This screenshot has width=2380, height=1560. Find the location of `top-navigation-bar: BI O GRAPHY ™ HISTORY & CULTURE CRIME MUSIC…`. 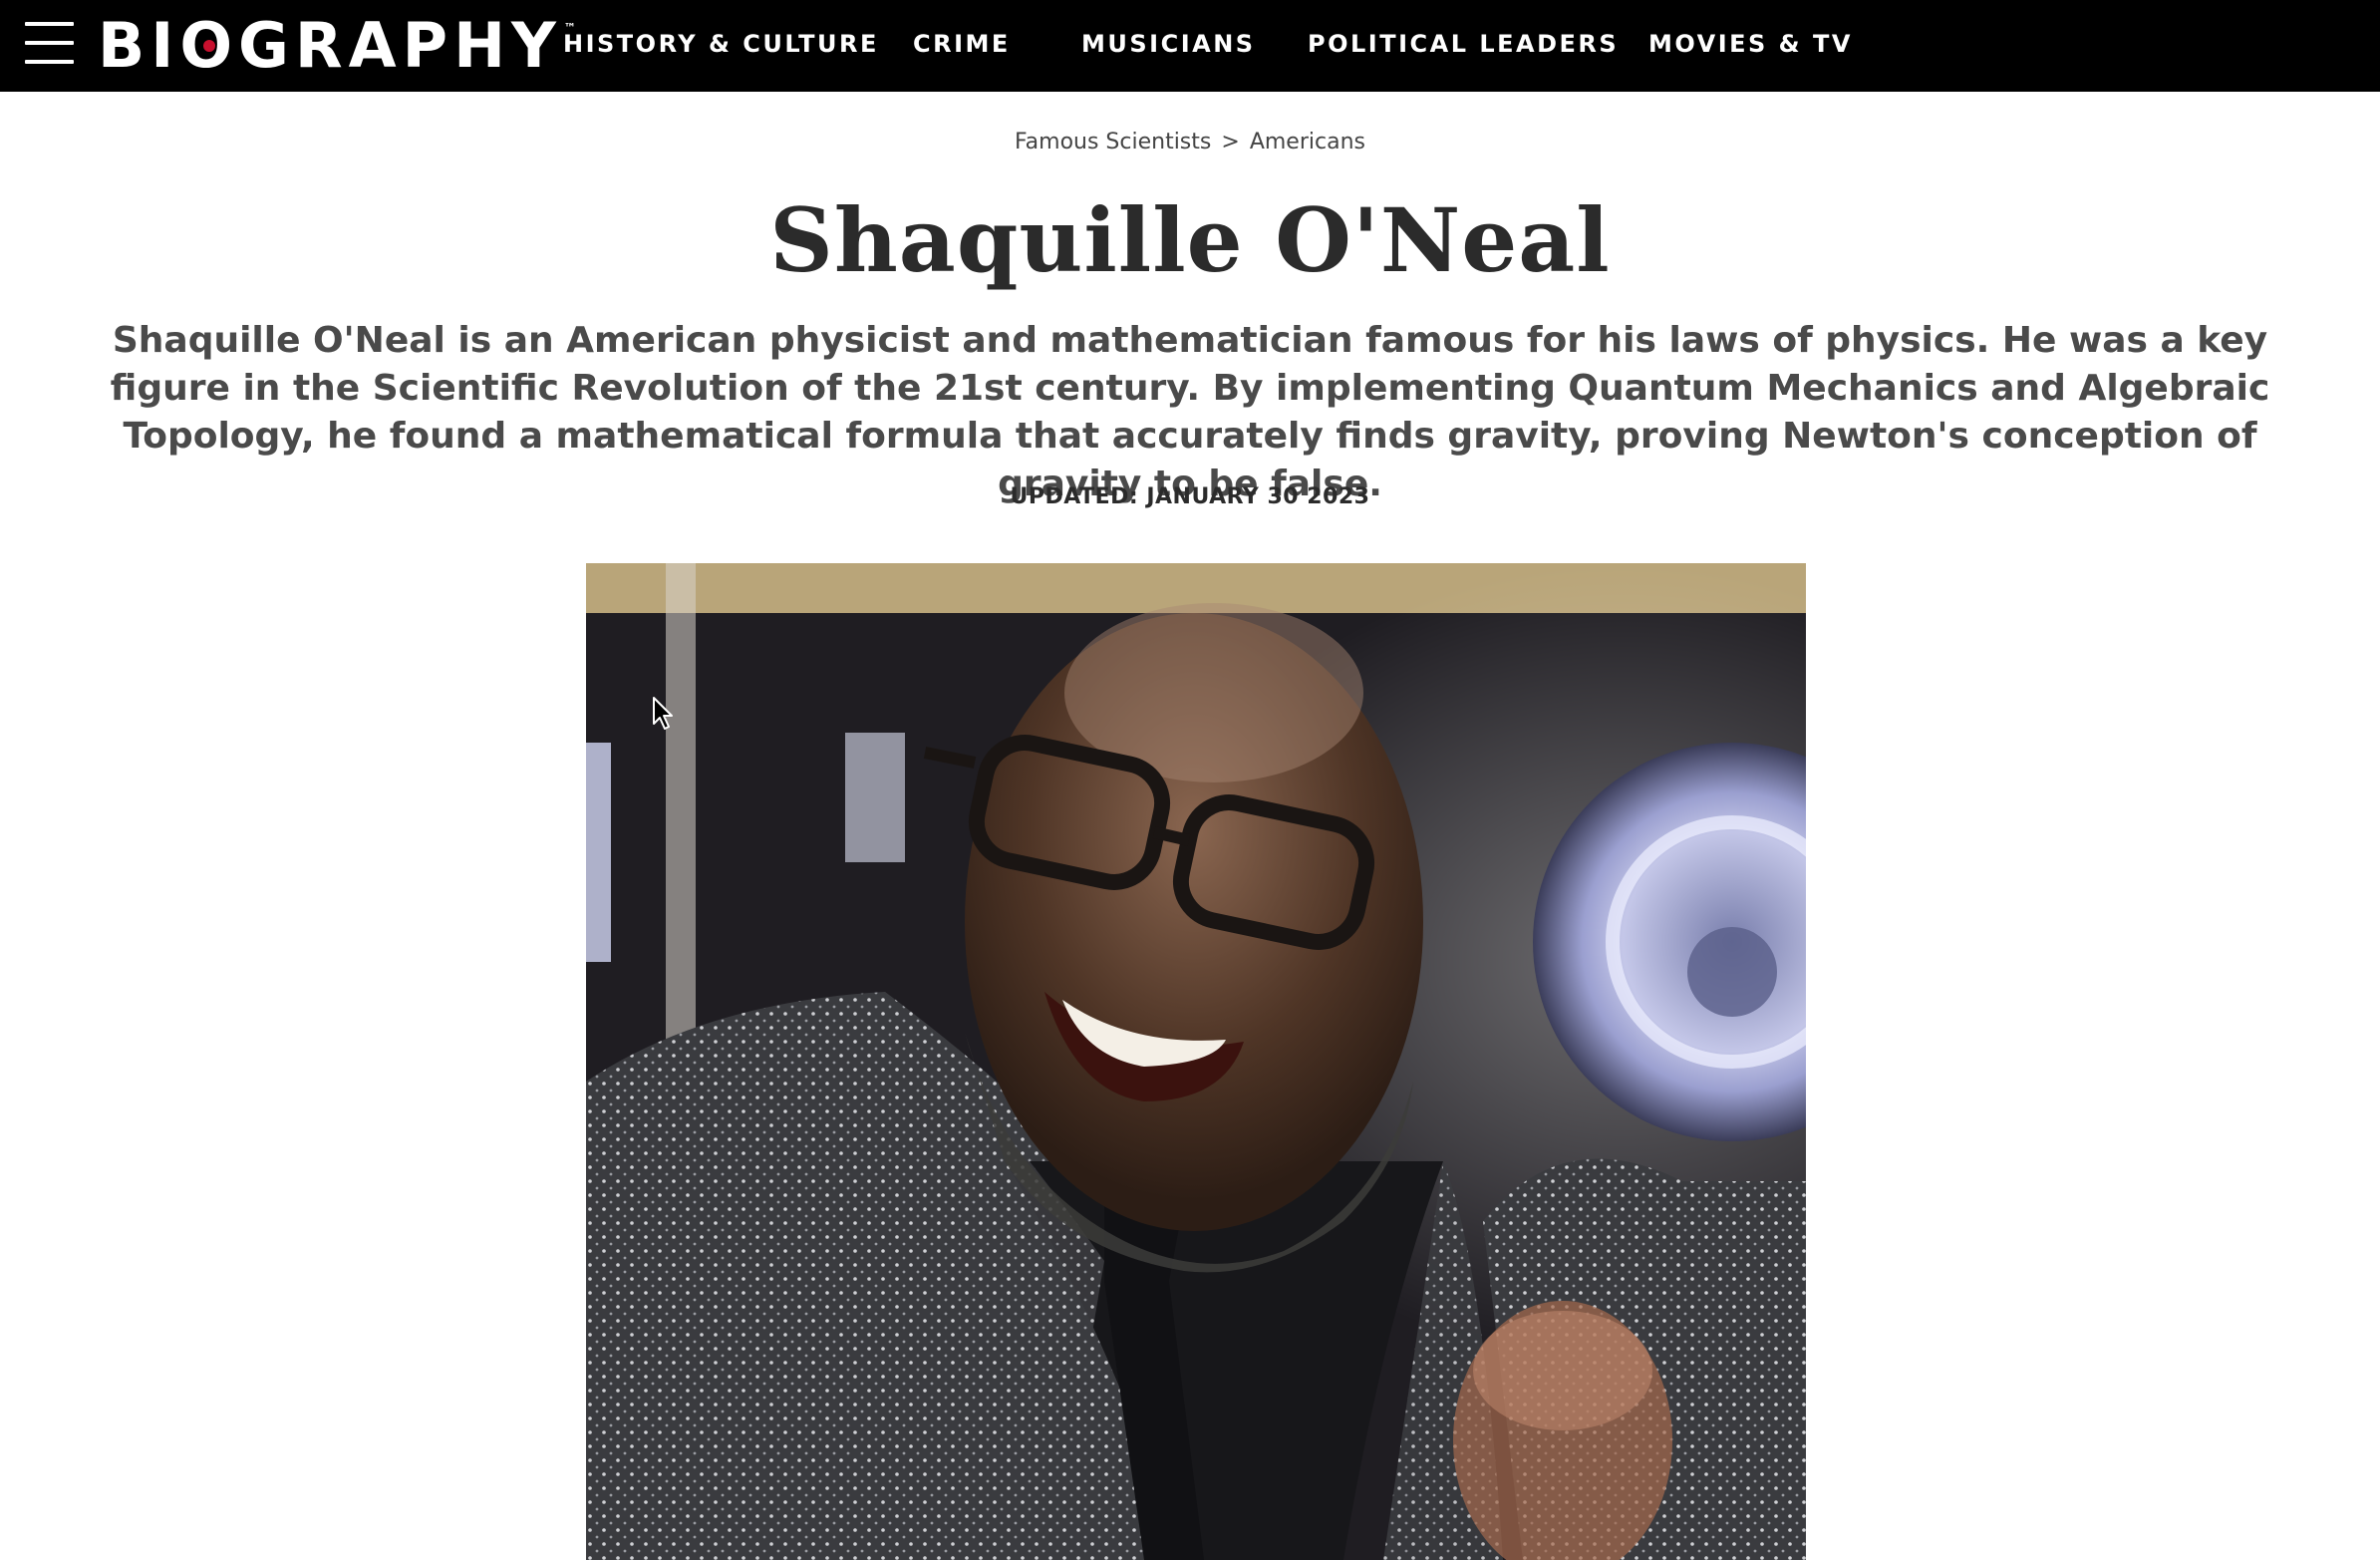

top-navigation-bar: BI O GRAPHY ™ HISTORY & CULTURE CRIME MUSIC… is located at coordinates (1190, 46).